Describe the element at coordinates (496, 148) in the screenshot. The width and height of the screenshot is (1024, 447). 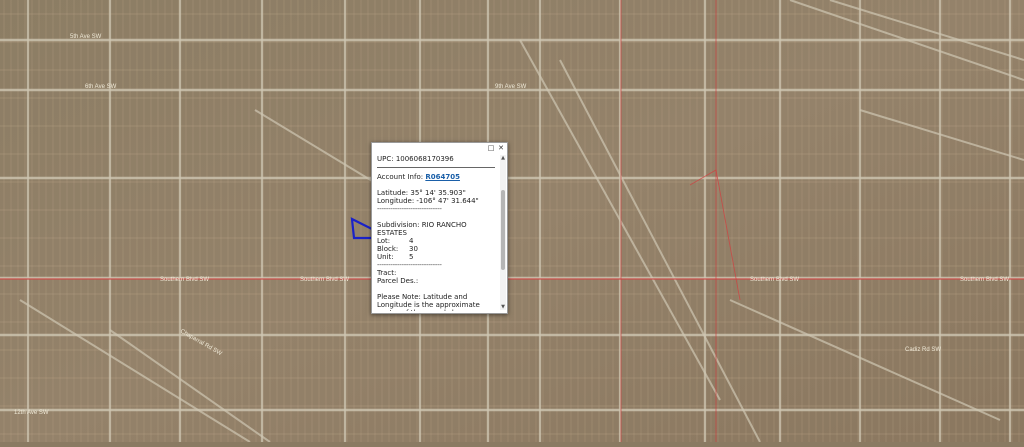
I see `popup-titlebar: □ ✕` at that location.